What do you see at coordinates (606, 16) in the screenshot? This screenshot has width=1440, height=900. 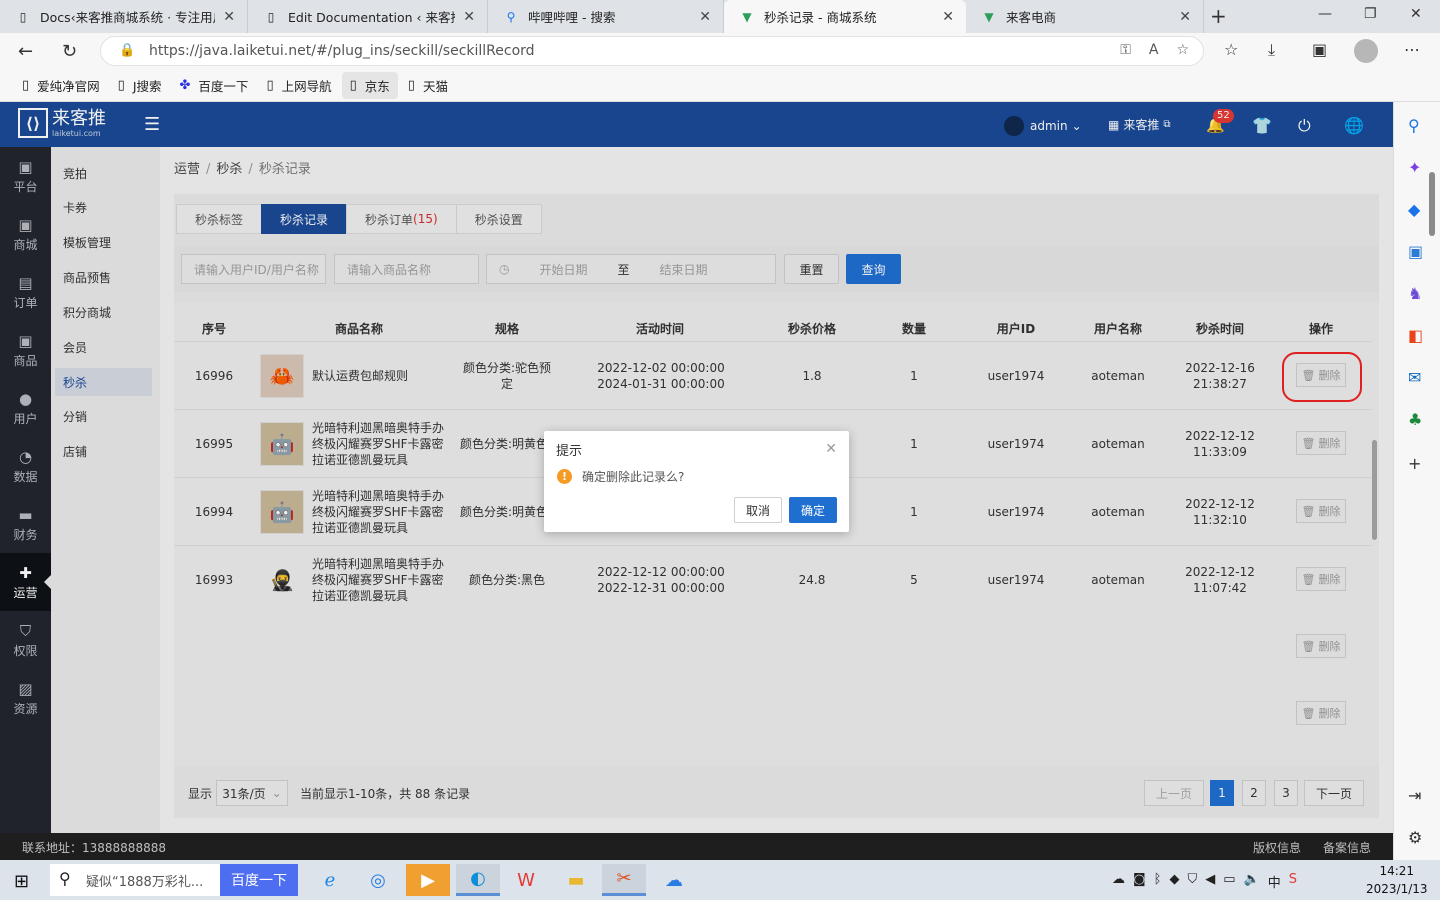 I see `browser-tab-3: ⚲ 哔哩哔哩 - 搜索 ✕` at bounding box center [606, 16].